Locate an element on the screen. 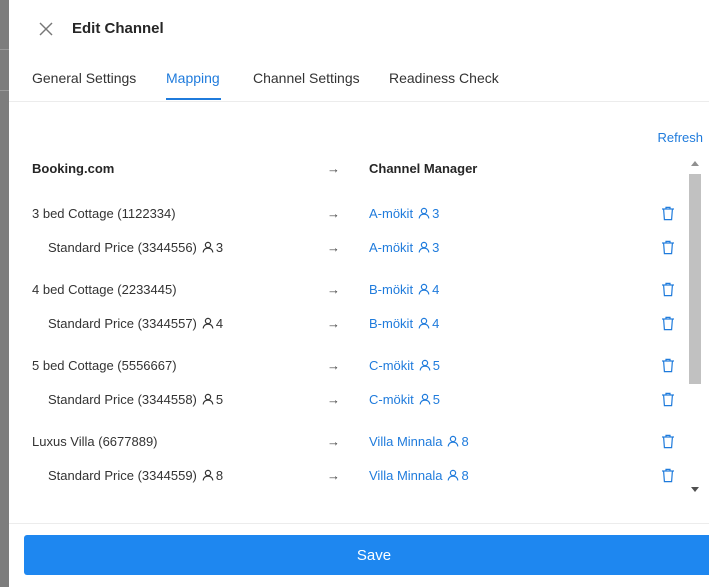 The image size is (709, 587). column-header-source: Booking.com is located at coordinates (73, 168).